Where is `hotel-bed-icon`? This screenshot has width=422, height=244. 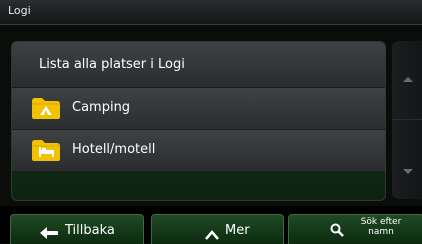 hotel-bed-icon is located at coordinates (46, 150).